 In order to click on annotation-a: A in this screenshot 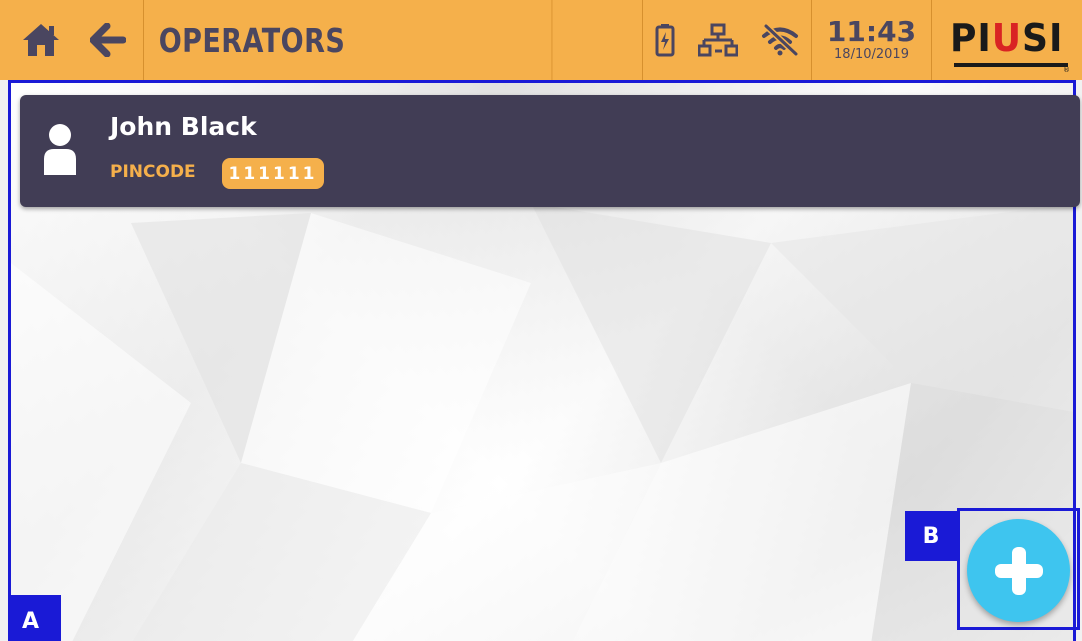, I will do `click(36, 618)`.